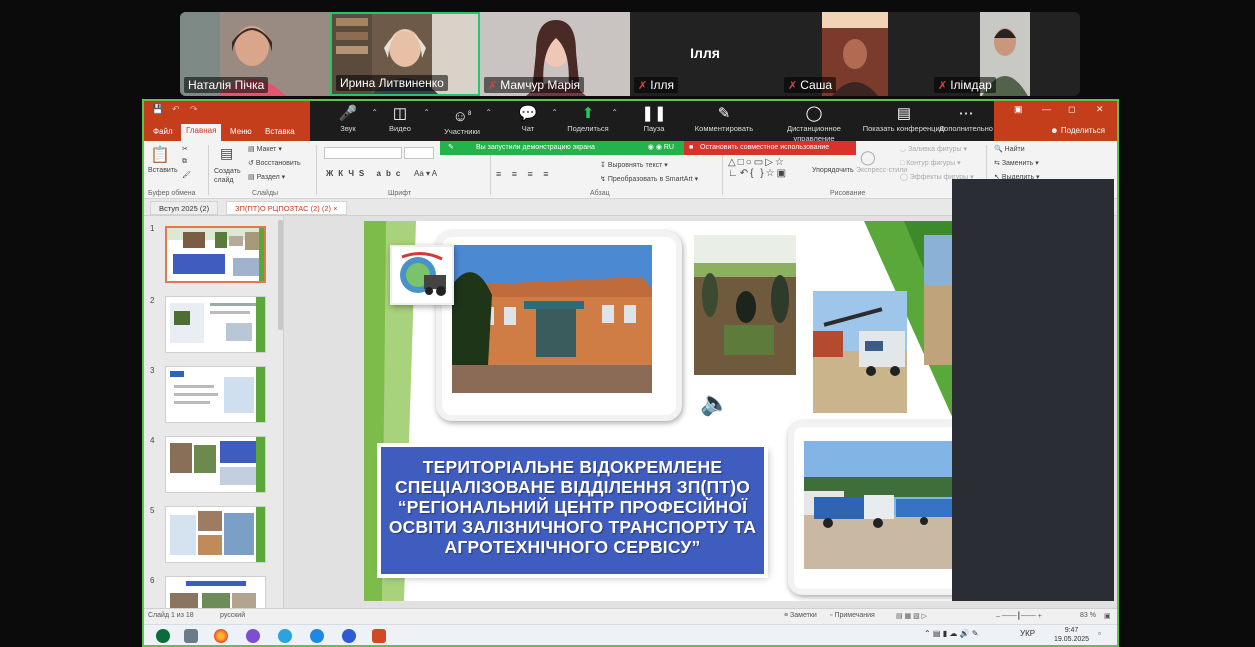 The image size is (1255, 647). What do you see at coordinates (157, 109) in the screenshot?
I see `save-icon: 💾` at bounding box center [157, 109].